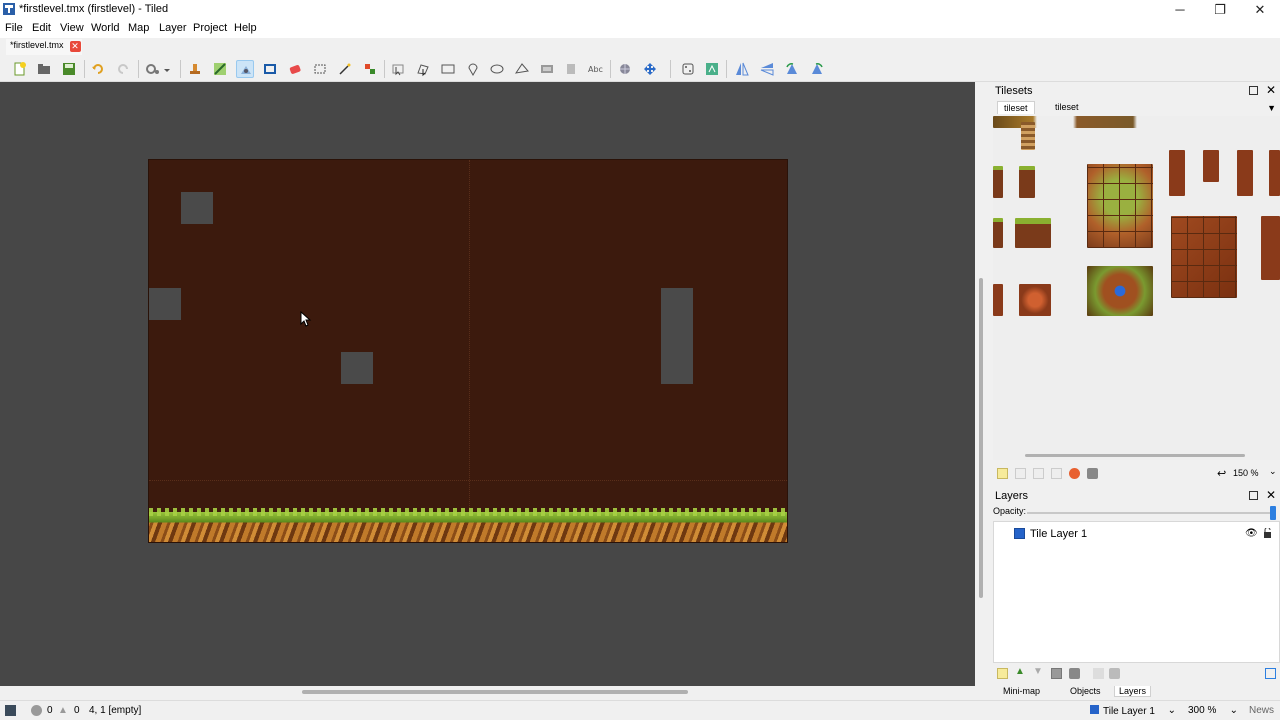 Image resolution: width=1280 pixels, height=720 pixels. I want to click on layer-lock-icon, so click(1114, 673).